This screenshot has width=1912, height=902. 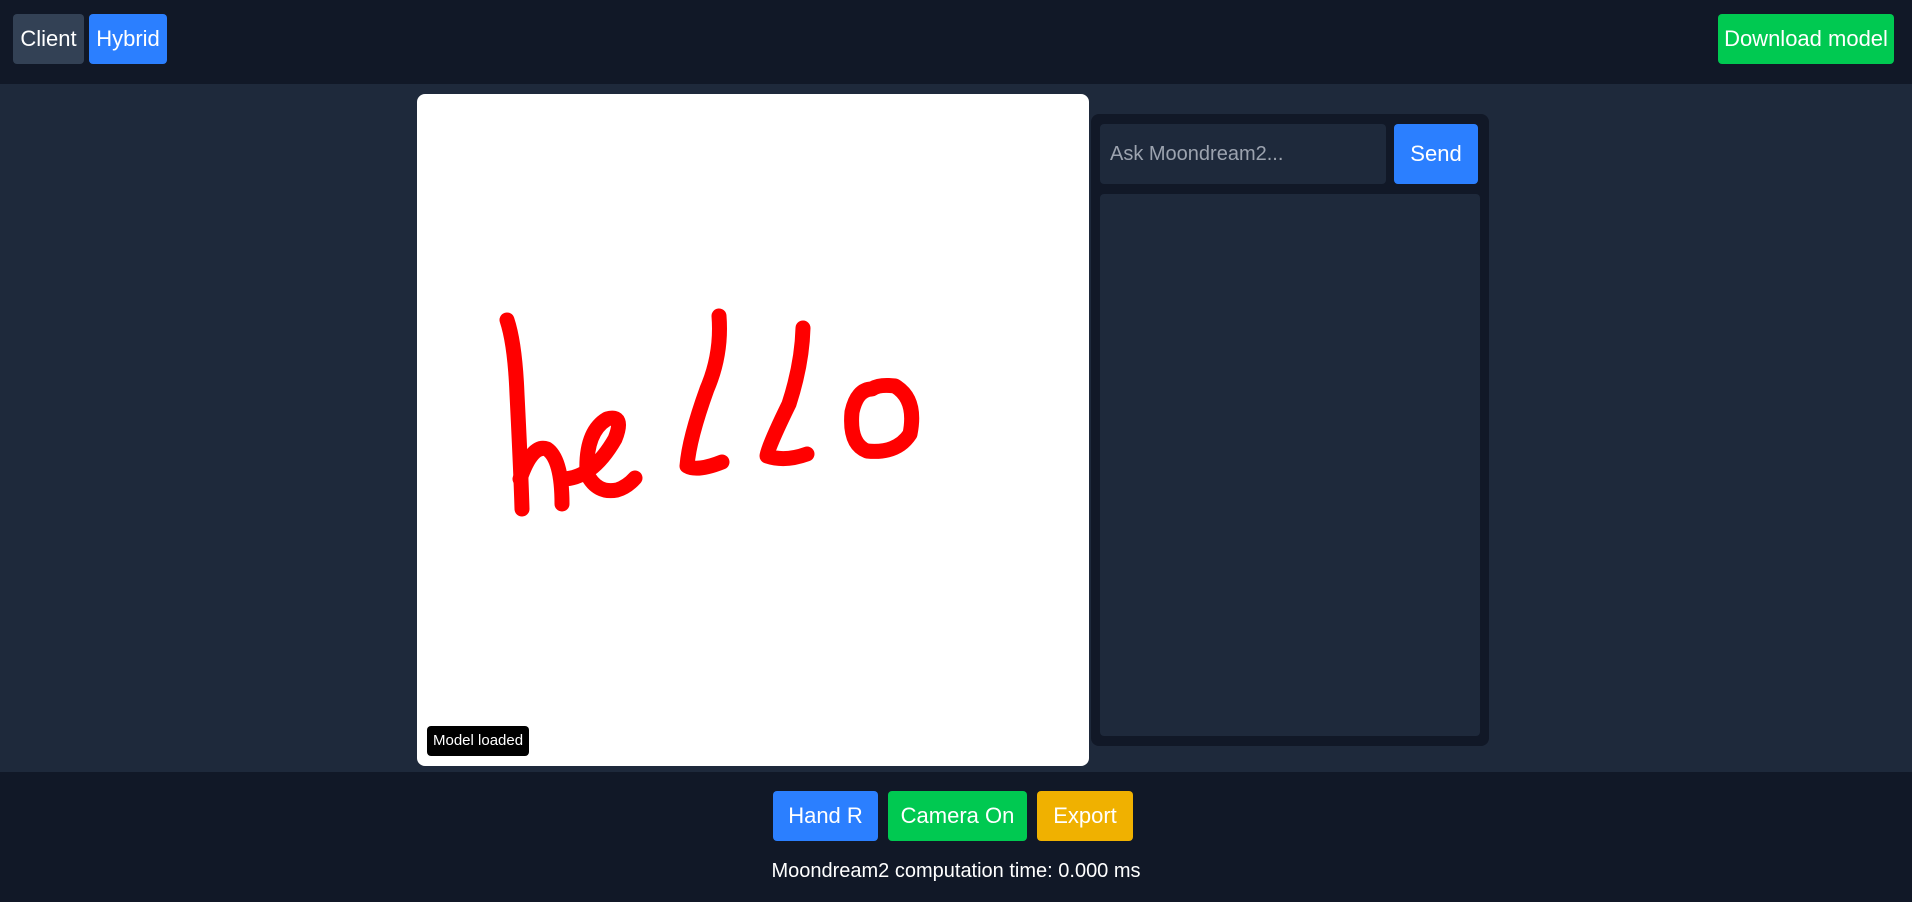 I want to click on chat-panel: Send, so click(x=1290, y=430).